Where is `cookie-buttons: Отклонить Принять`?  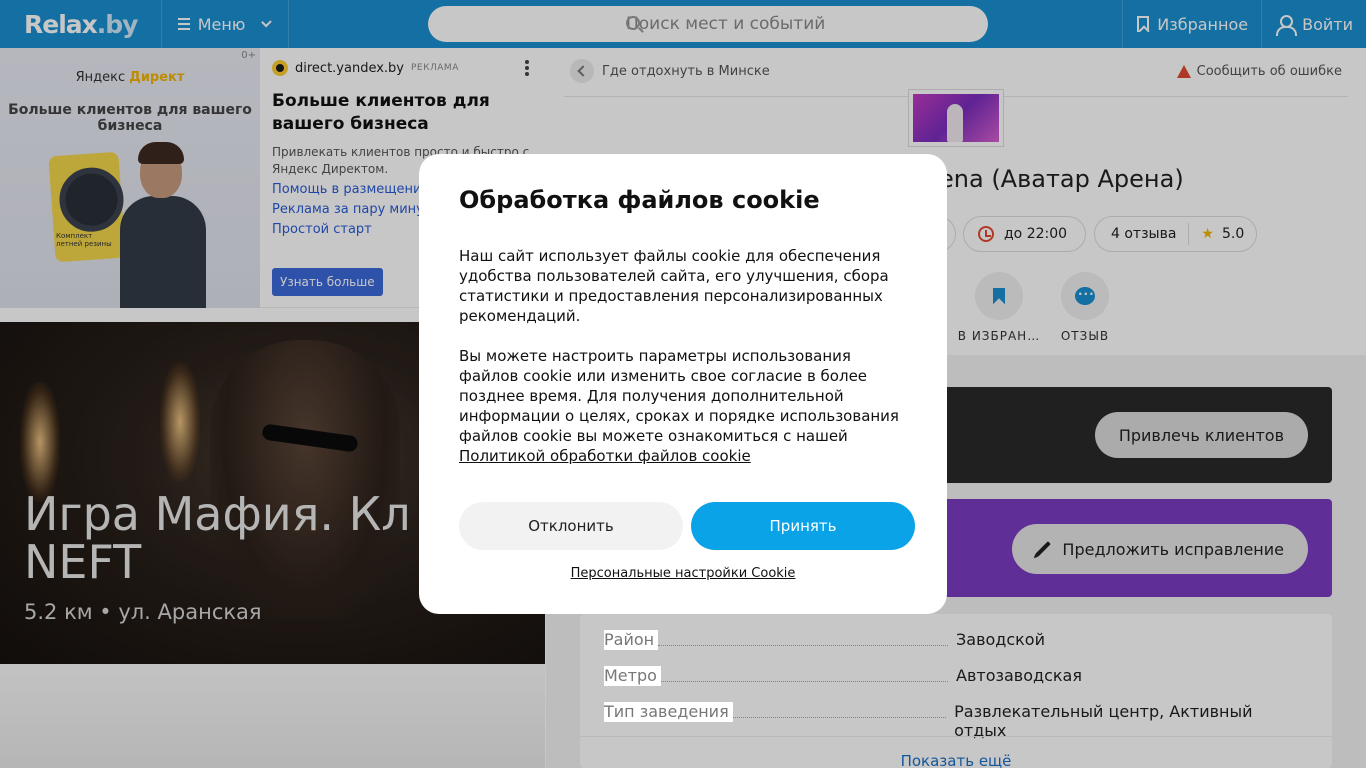 cookie-buttons: Отклонить Принять is located at coordinates (687, 526).